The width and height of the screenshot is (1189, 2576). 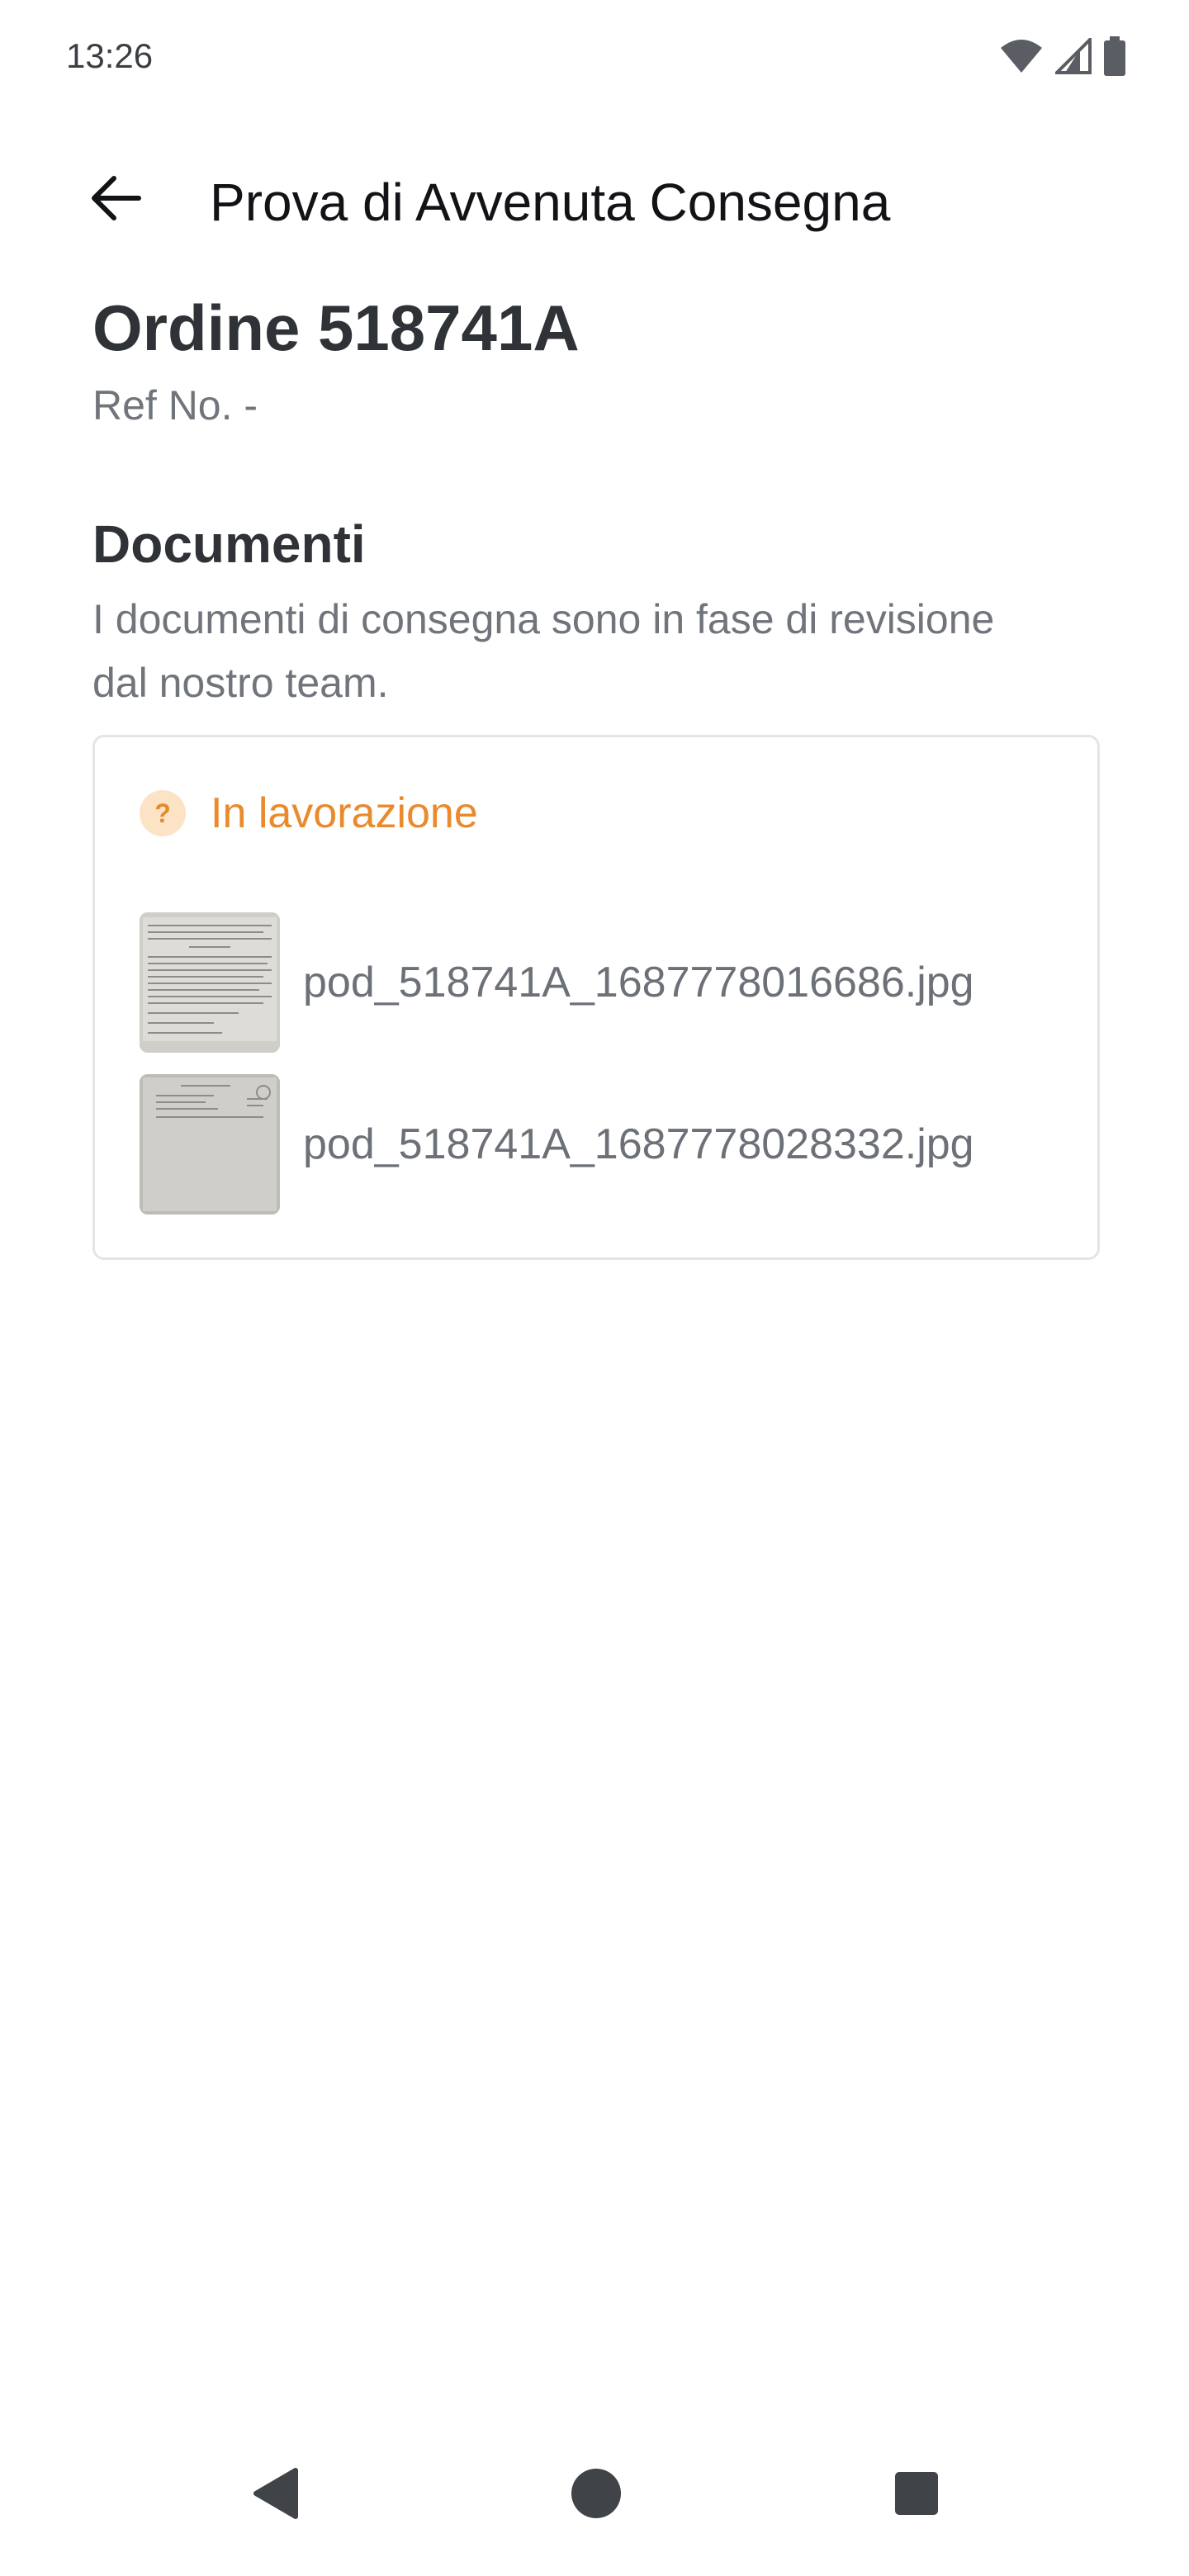 I want to click on documents-section-title: Documenti, so click(x=229, y=544).